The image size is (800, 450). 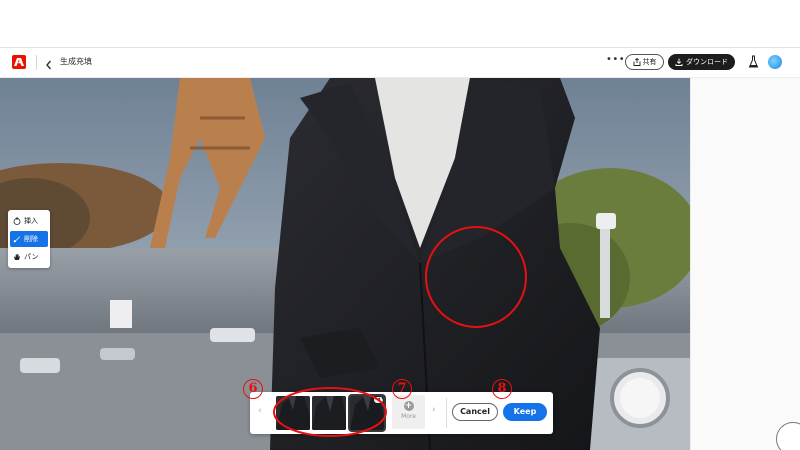 I want to click on more-options-button: •••, so click(x=615, y=59).